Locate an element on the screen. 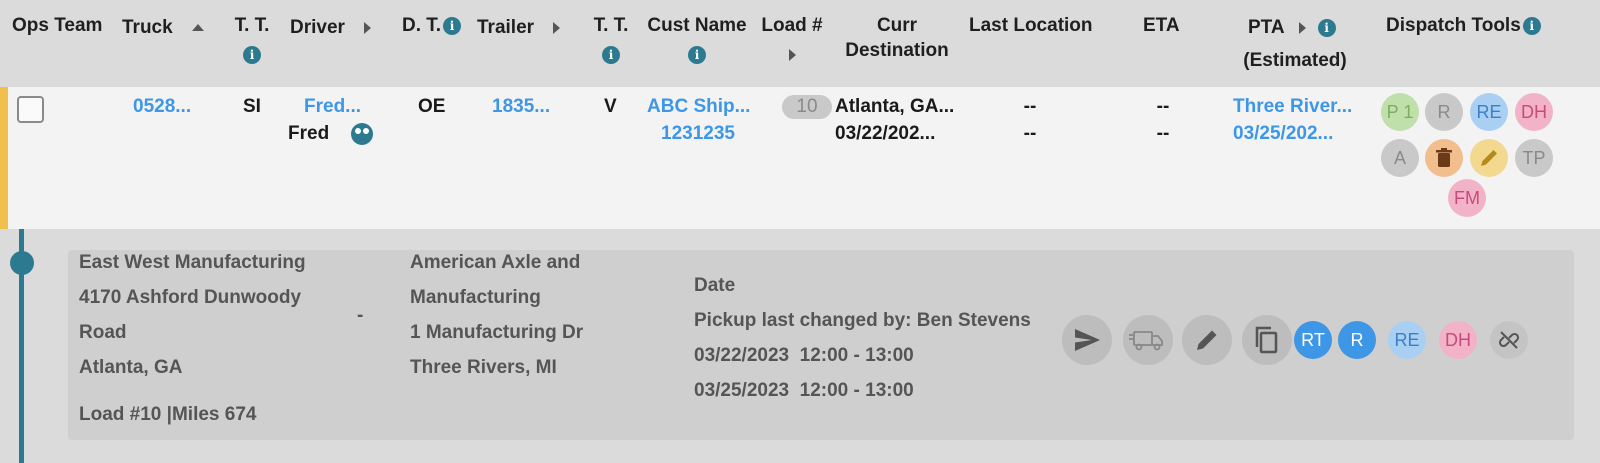  delivery-window: 03/25/2023 12:00 - 13:00 is located at coordinates (804, 390).